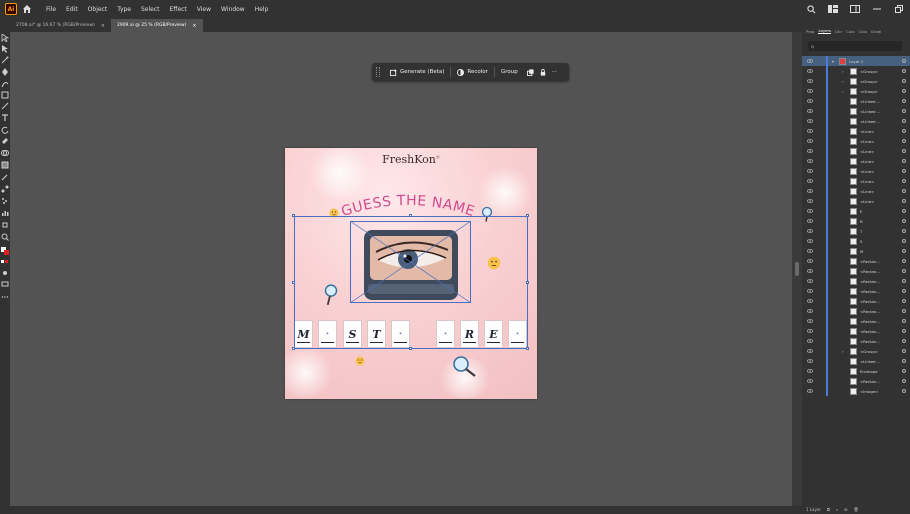 The image size is (910, 514). I want to click on doc-tab-2909: 2909.ai @ 25 % (RGB/Preview) ×, so click(156, 25).